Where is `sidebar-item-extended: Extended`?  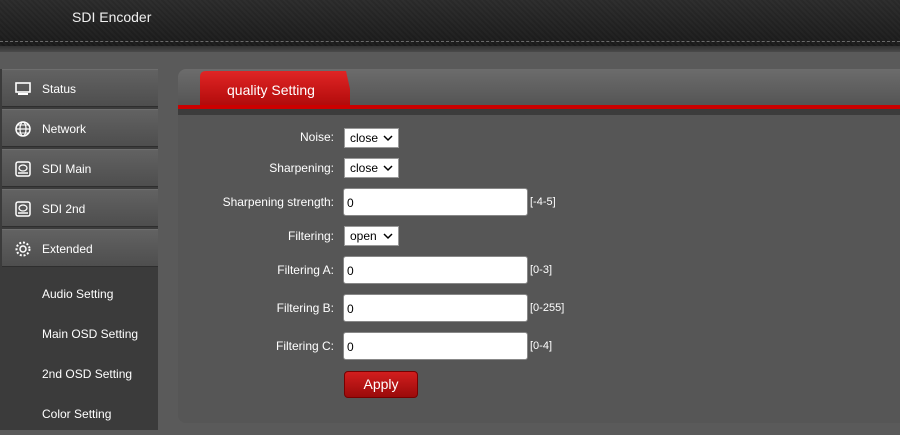
sidebar-item-extended: Extended is located at coordinates (80, 248).